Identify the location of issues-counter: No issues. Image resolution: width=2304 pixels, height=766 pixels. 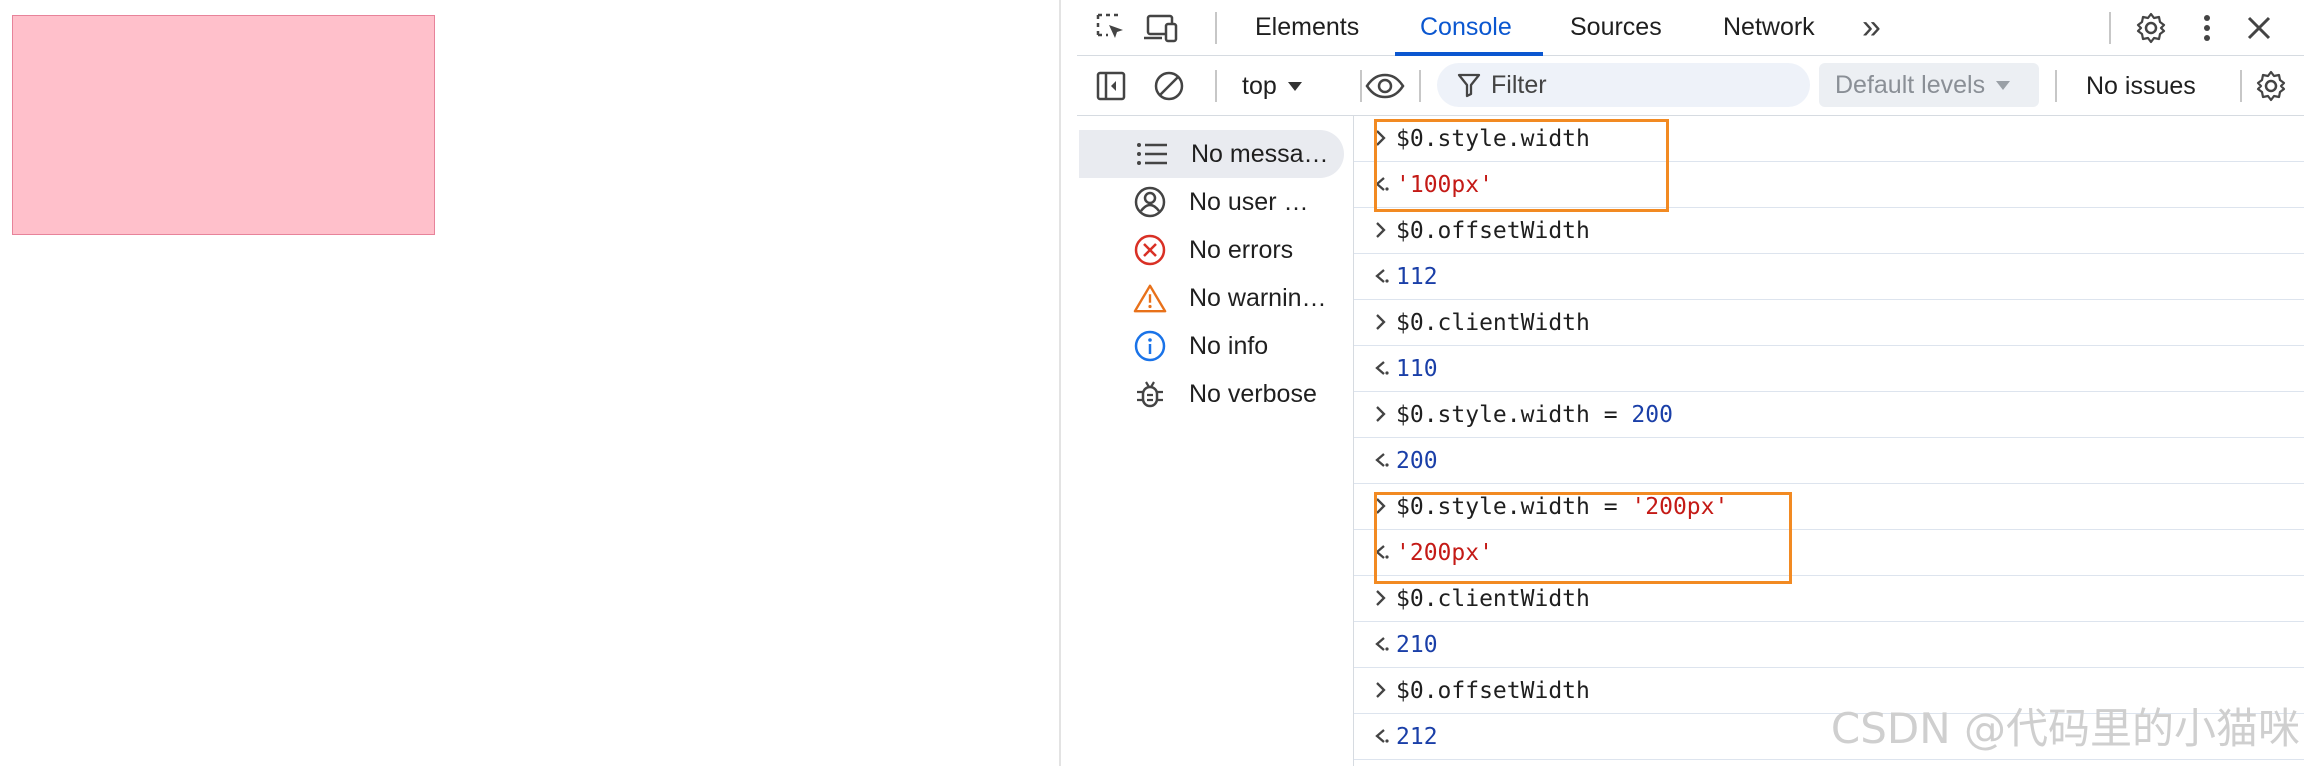
(2141, 86).